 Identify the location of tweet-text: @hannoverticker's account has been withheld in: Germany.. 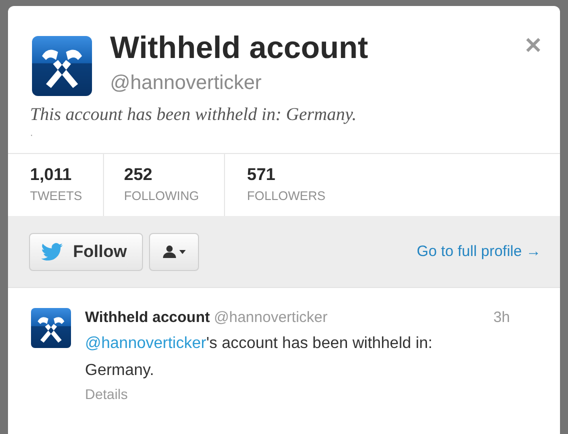
(259, 357).